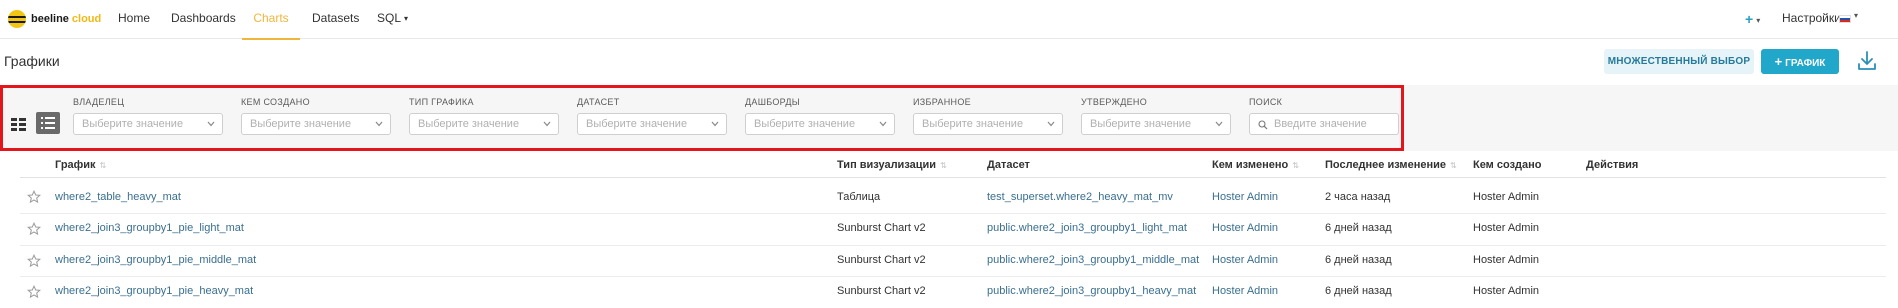 This screenshot has width=1898, height=308. I want to click on list-view-toggle, so click(48, 123).